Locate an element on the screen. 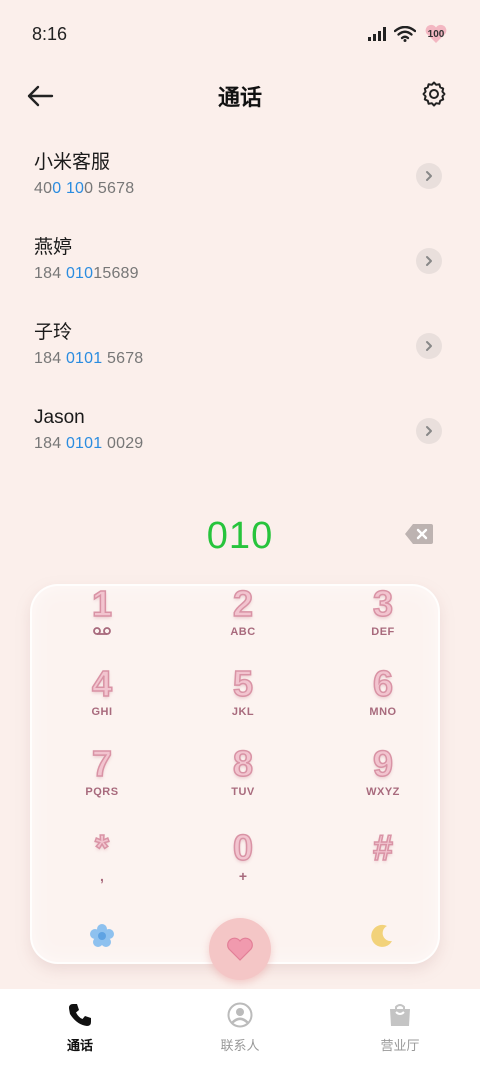  contact-name: 燕婷 is located at coordinates (53, 247).